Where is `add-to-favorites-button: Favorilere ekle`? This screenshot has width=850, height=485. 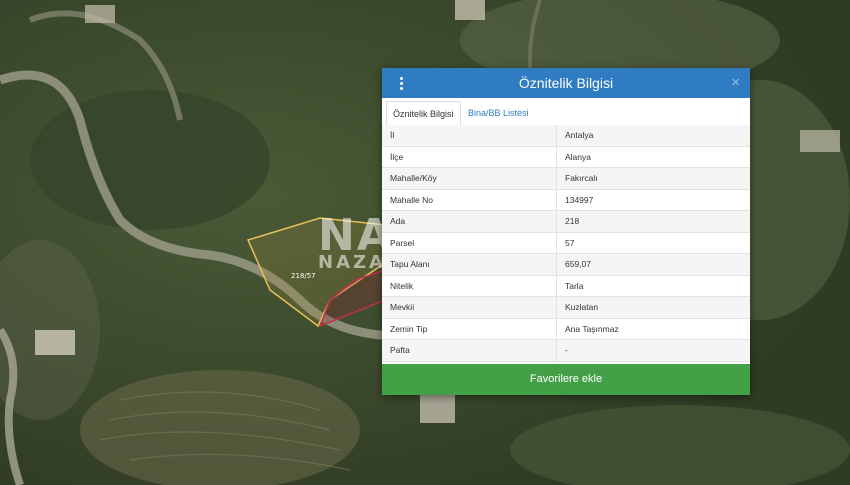 add-to-favorites-button: Favorilere ekle is located at coordinates (566, 379).